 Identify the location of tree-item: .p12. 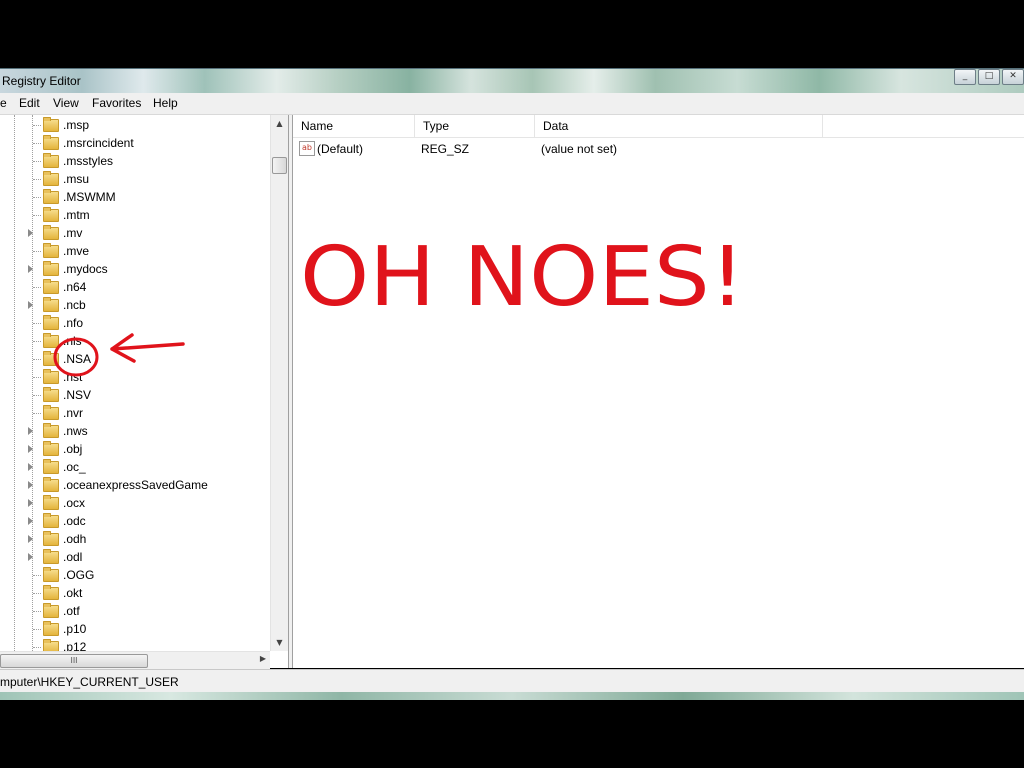
(135, 644).